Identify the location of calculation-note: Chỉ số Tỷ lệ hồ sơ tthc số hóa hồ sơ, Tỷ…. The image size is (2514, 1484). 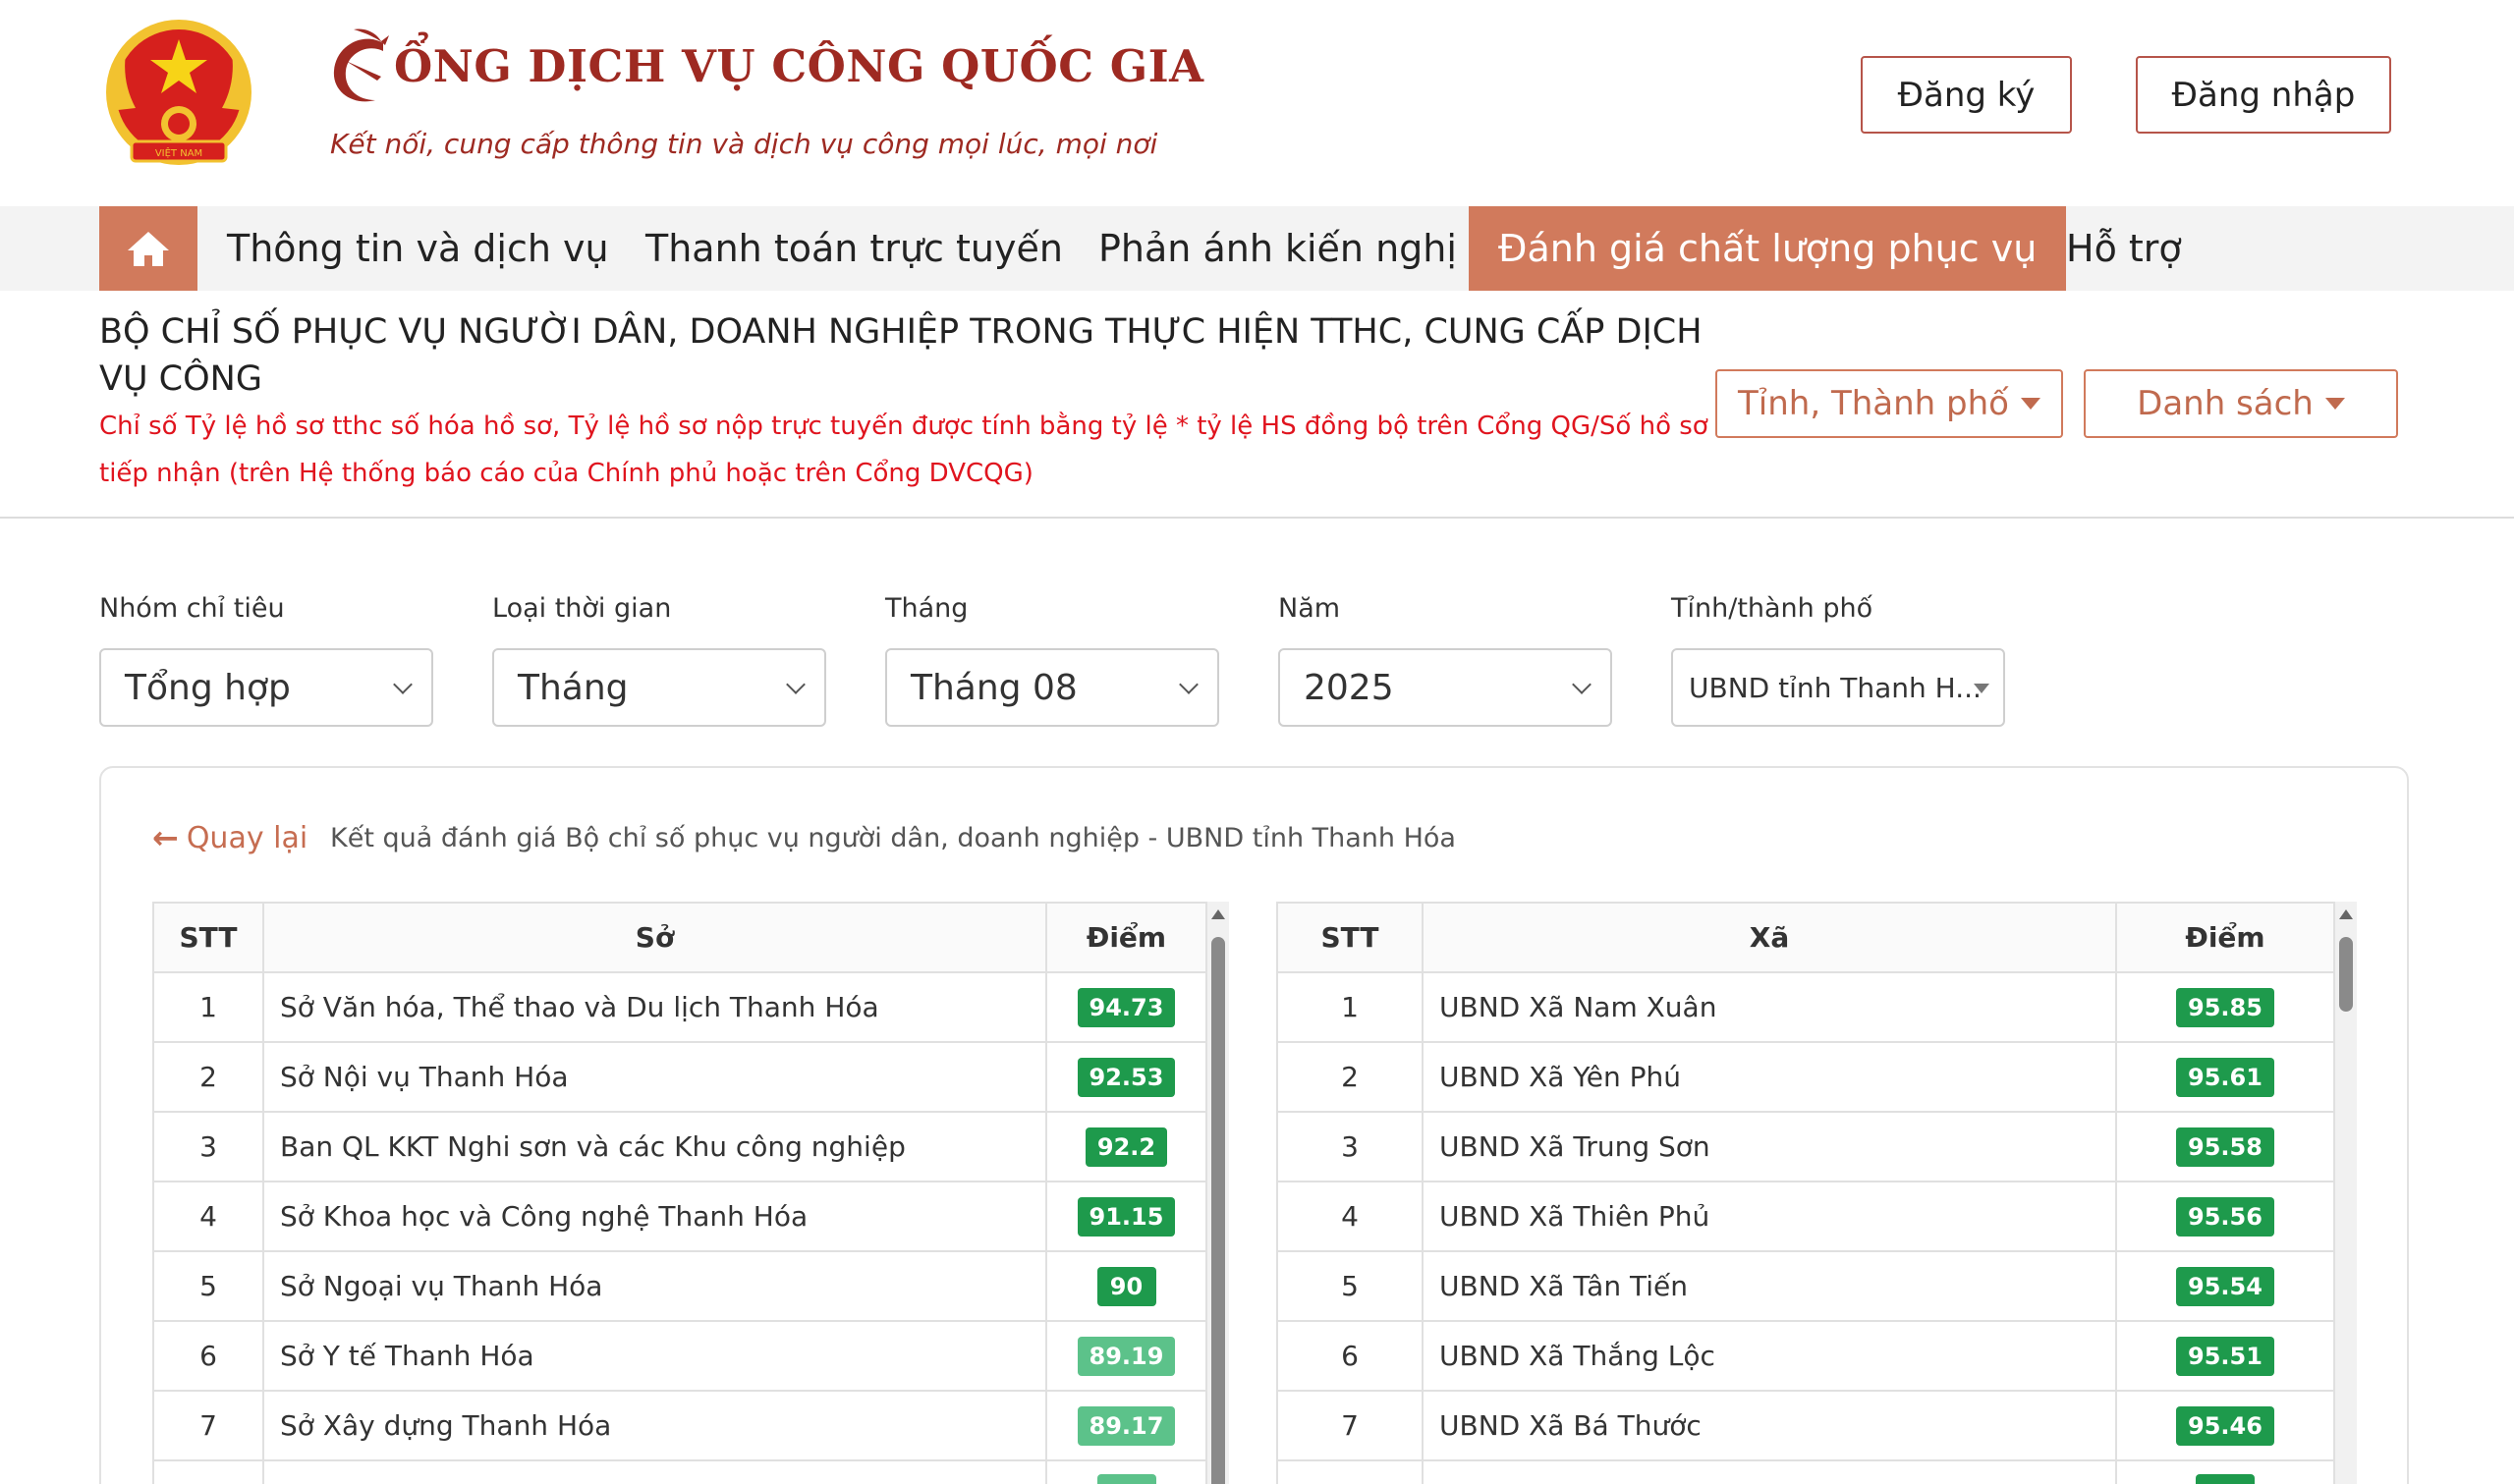
(903, 450).